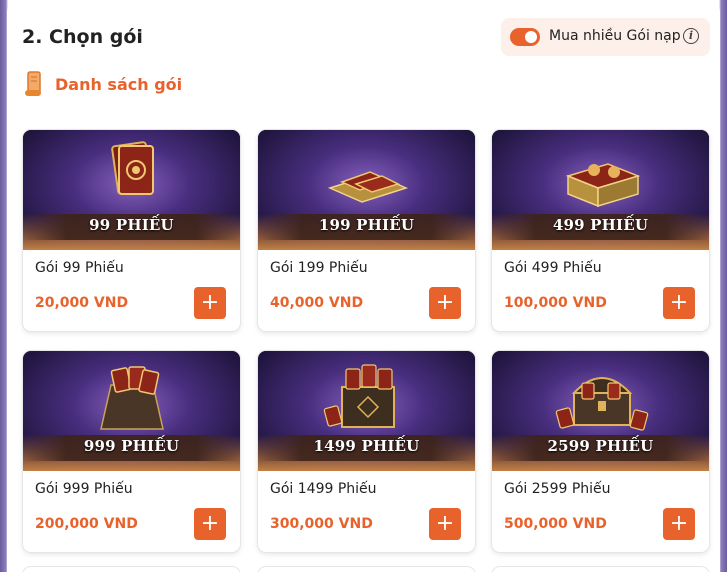 Image resolution: width=727 pixels, height=572 pixels. I want to click on package-price: 200,000 VND, so click(86, 524).